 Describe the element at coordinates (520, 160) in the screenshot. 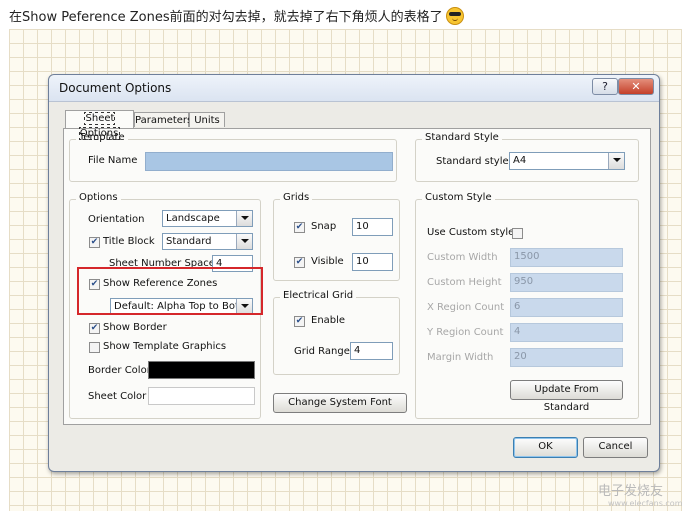

I see `standard-styles-value: A4` at that location.